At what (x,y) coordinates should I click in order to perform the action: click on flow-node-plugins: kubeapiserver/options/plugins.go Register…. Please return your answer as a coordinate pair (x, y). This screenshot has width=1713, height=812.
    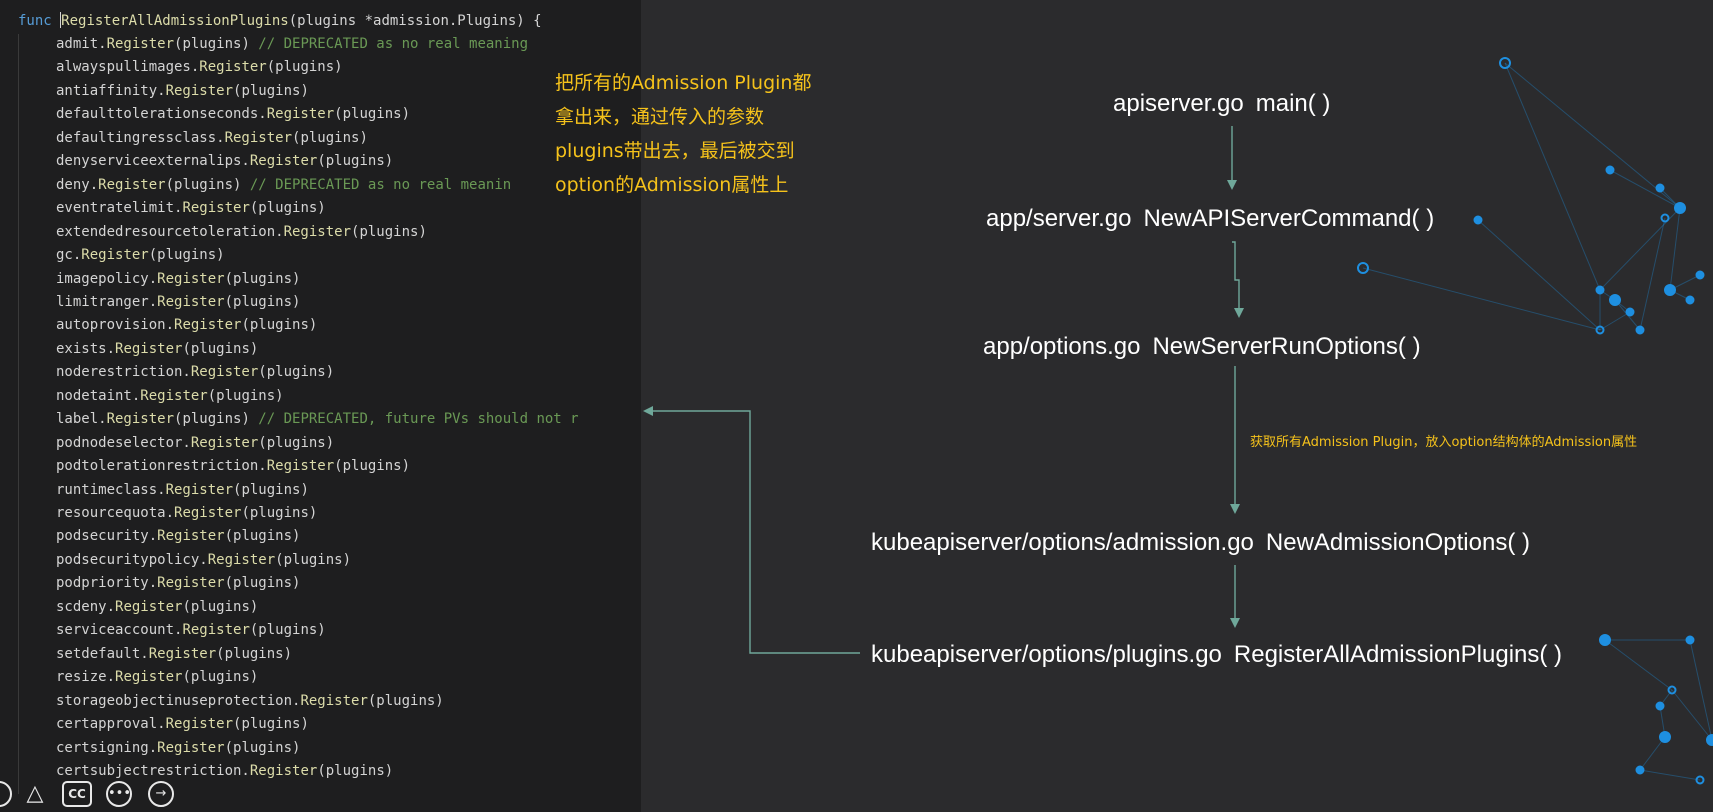
    Looking at the image, I should click on (1217, 654).